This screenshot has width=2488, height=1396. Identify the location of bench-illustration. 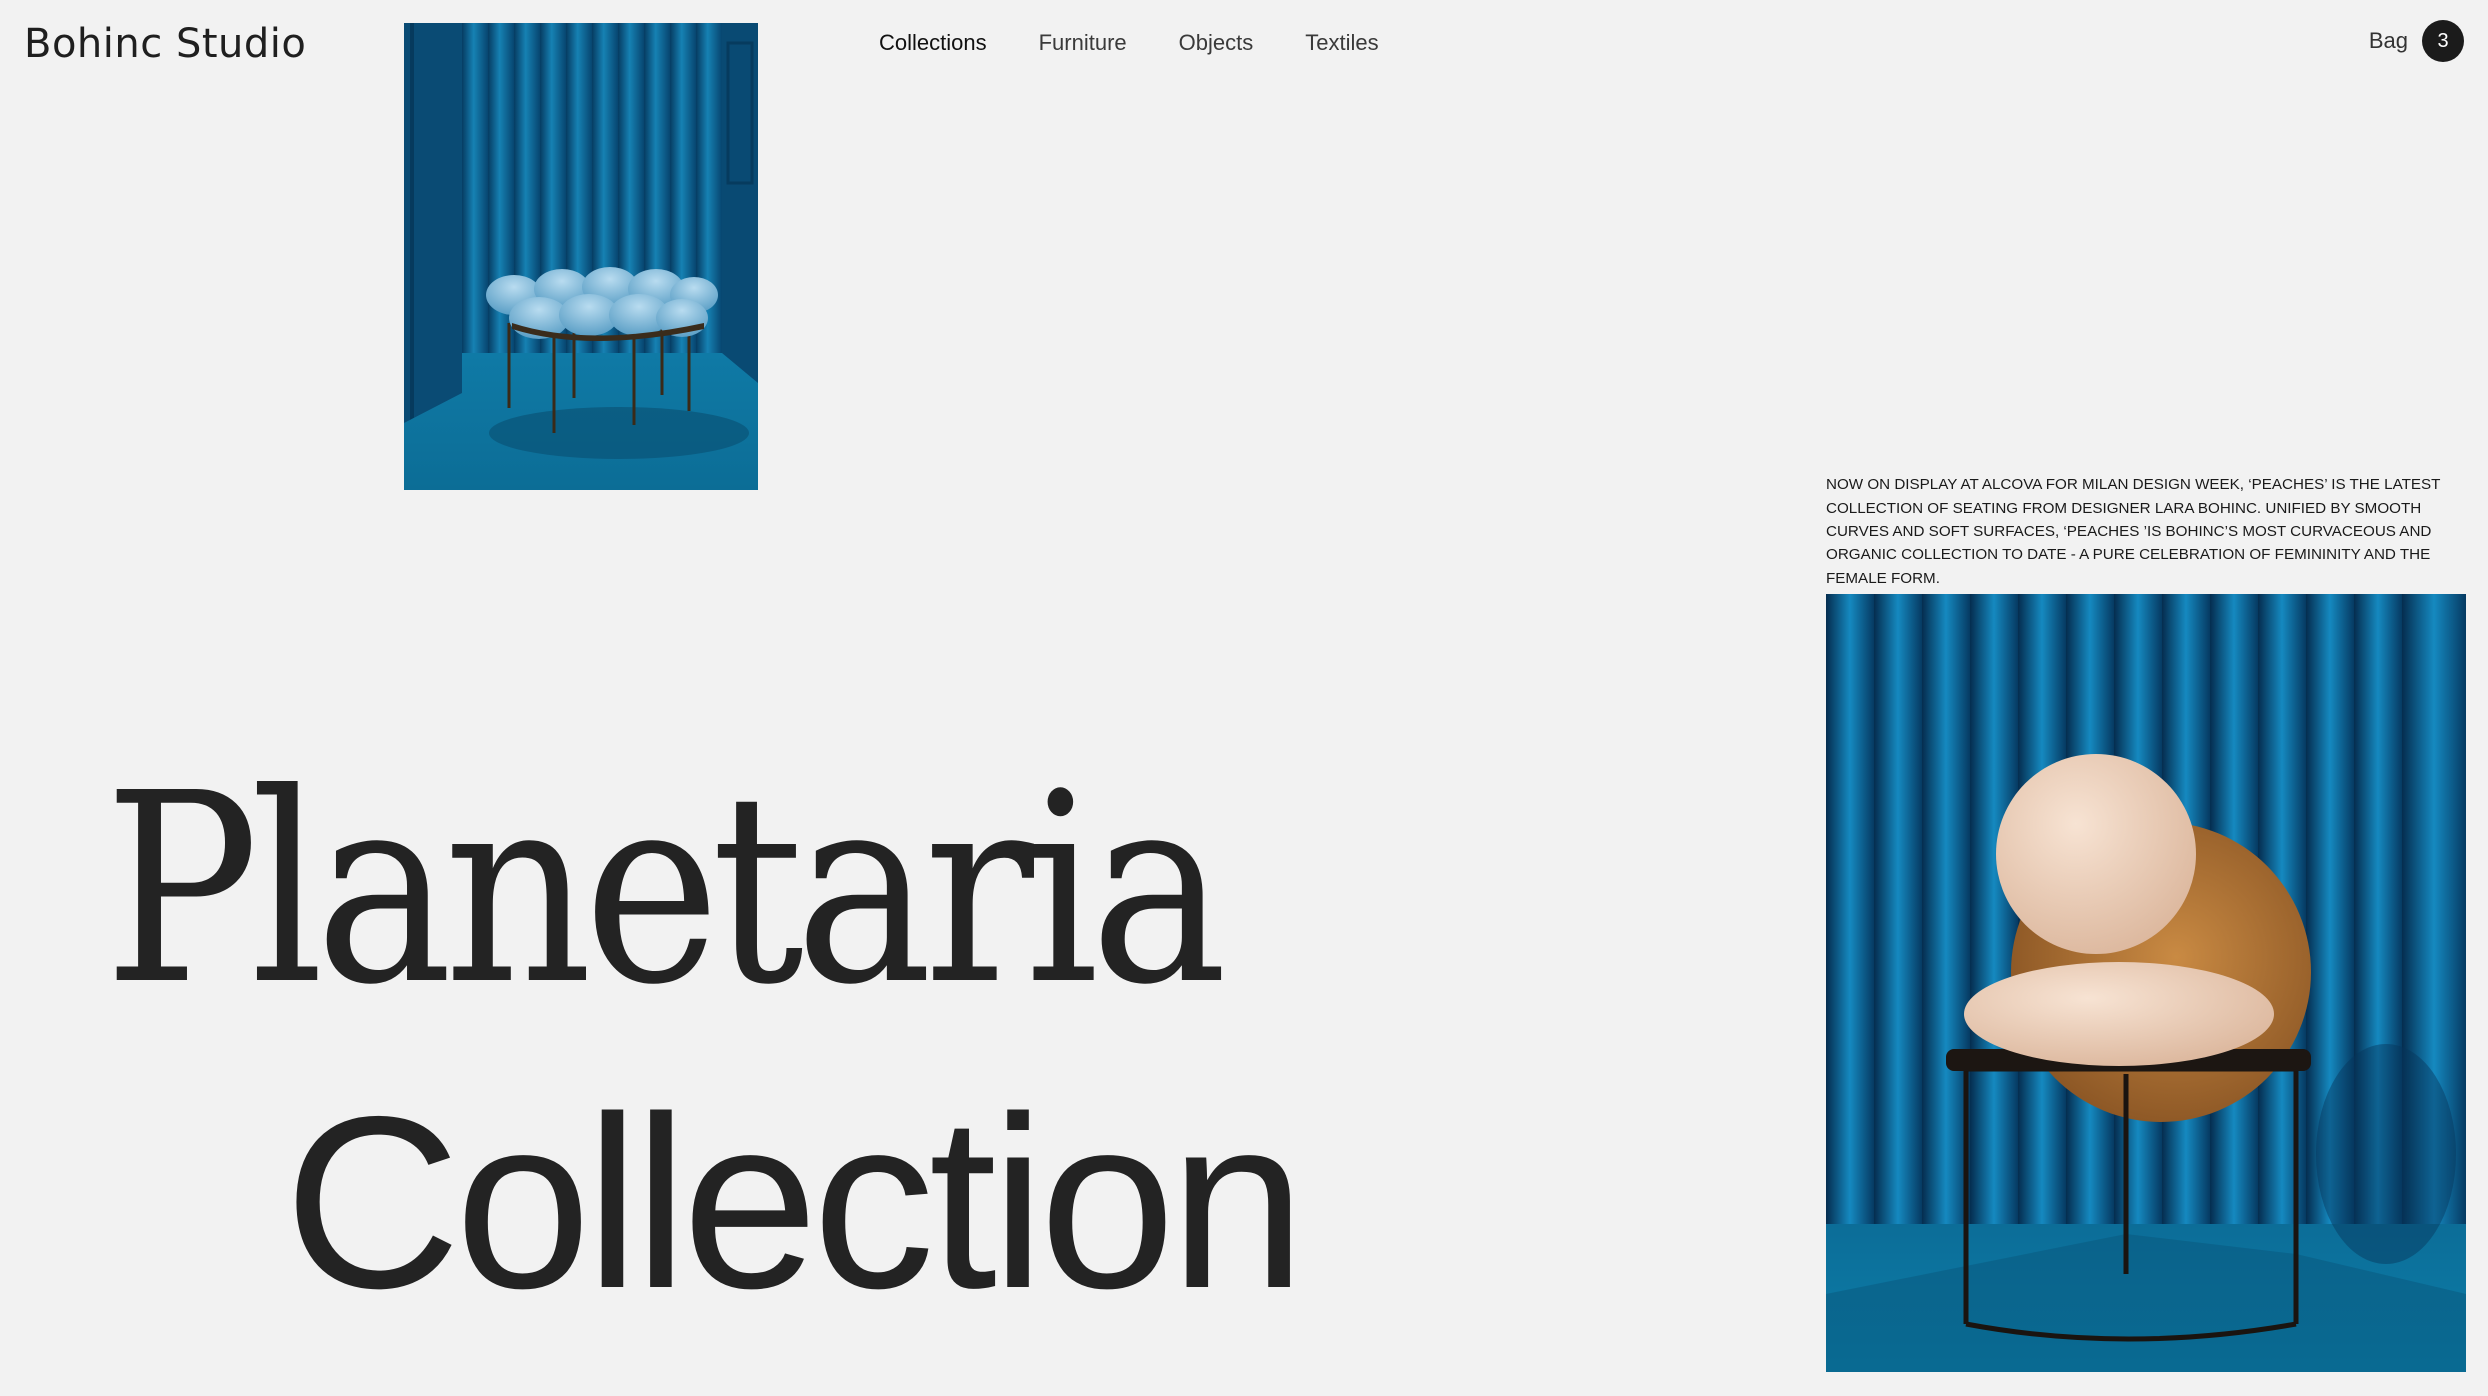
(581, 256).